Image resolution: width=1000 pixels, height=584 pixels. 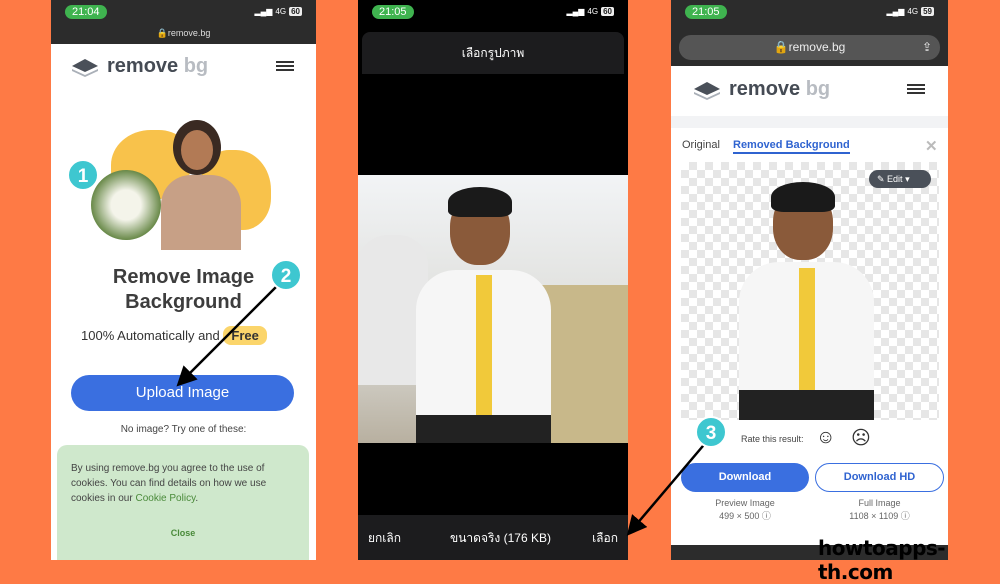 I want to click on step-badge-2: 2, so click(x=286, y=275).